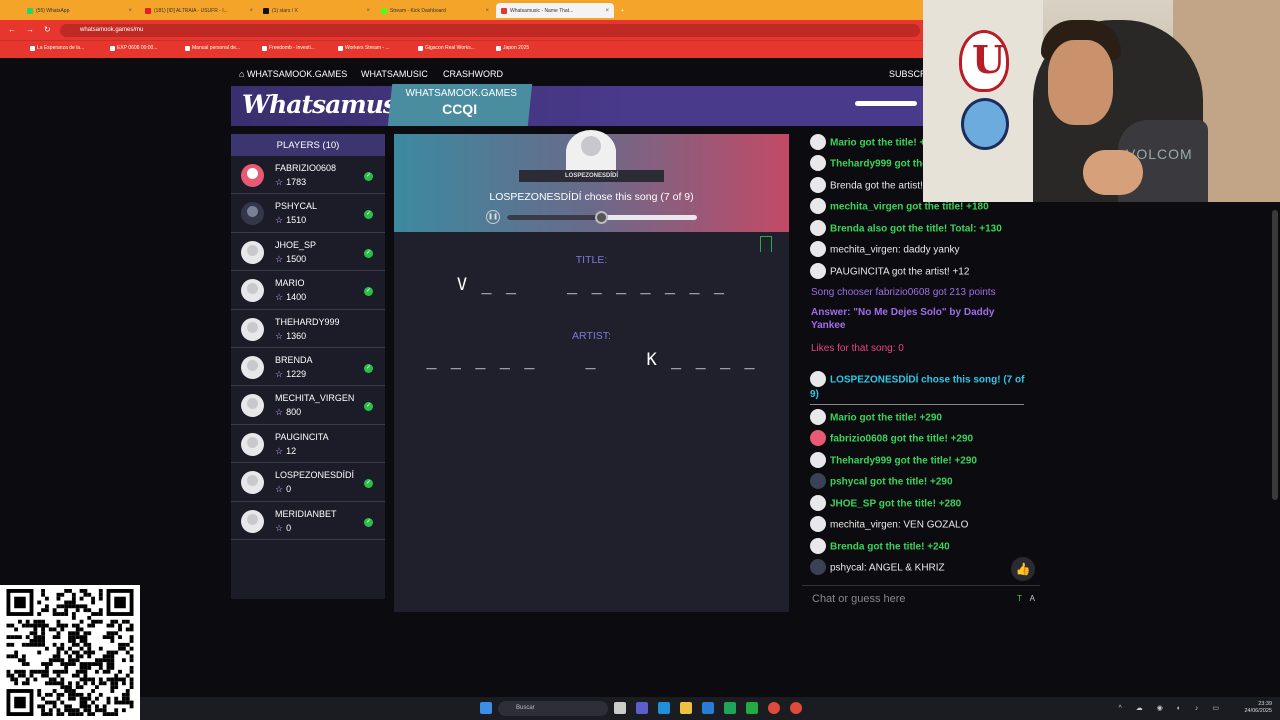  Describe the element at coordinates (308, 482) in the screenshot. I see `player-row: LOSPEZONESDÍDÍ ☆ 0 ✓` at that location.